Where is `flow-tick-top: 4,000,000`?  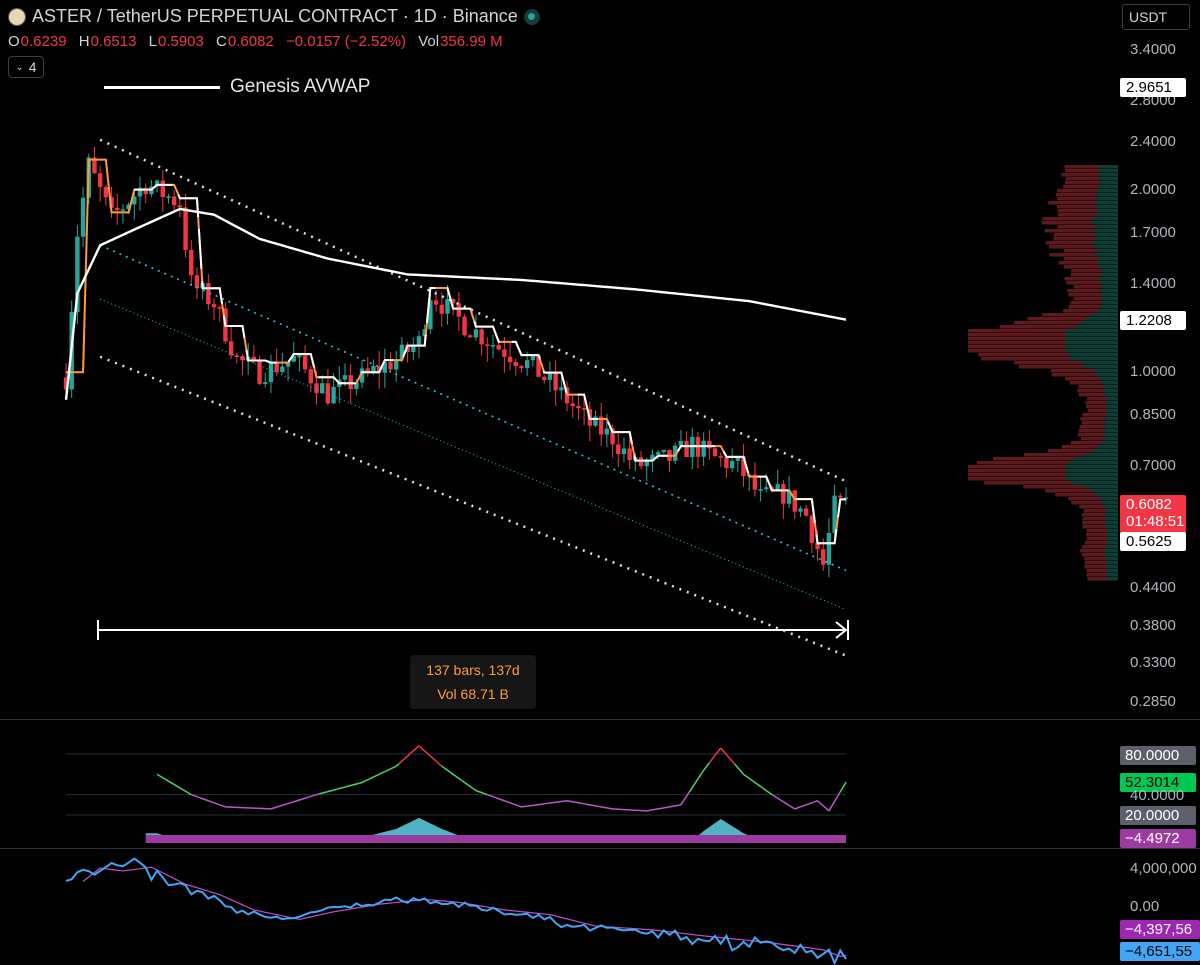 flow-tick-top: 4,000,000 is located at coordinates (1163, 868).